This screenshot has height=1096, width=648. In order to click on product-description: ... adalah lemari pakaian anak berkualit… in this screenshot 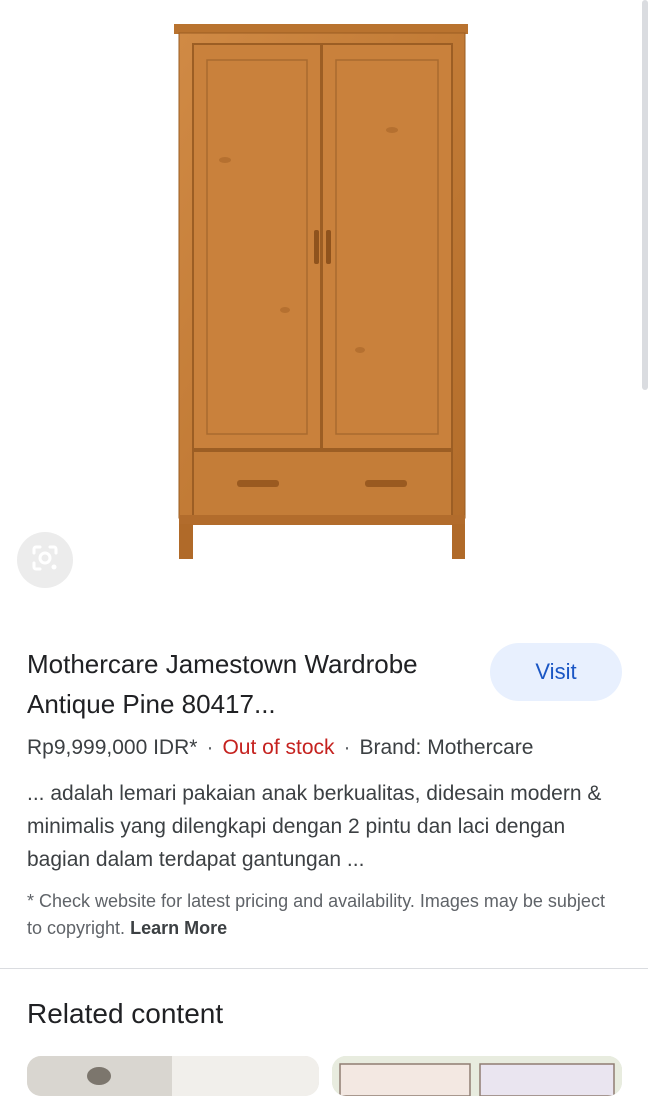, I will do `click(314, 826)`.